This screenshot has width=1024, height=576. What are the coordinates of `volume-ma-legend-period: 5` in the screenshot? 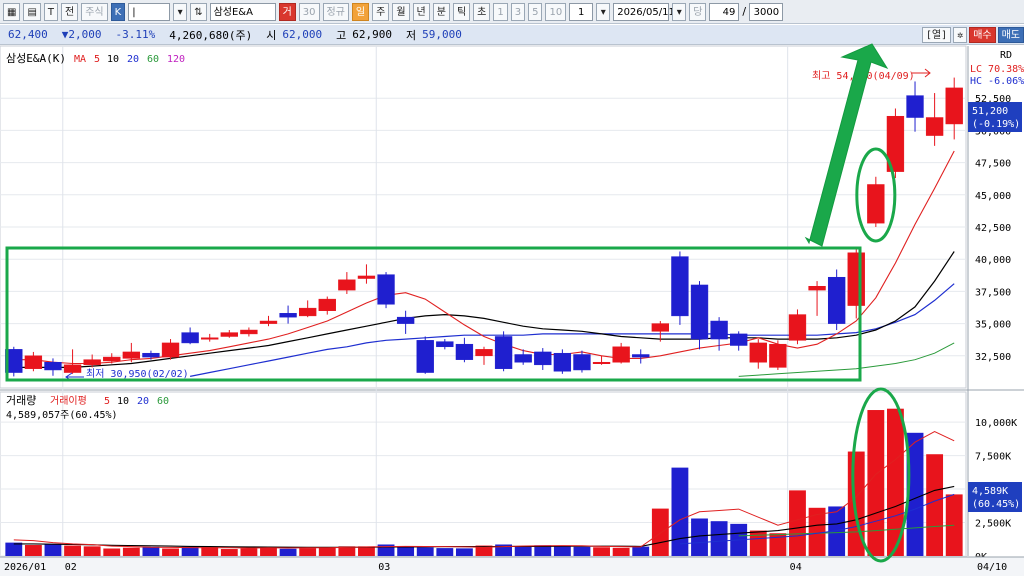 It's located at (107, 401).